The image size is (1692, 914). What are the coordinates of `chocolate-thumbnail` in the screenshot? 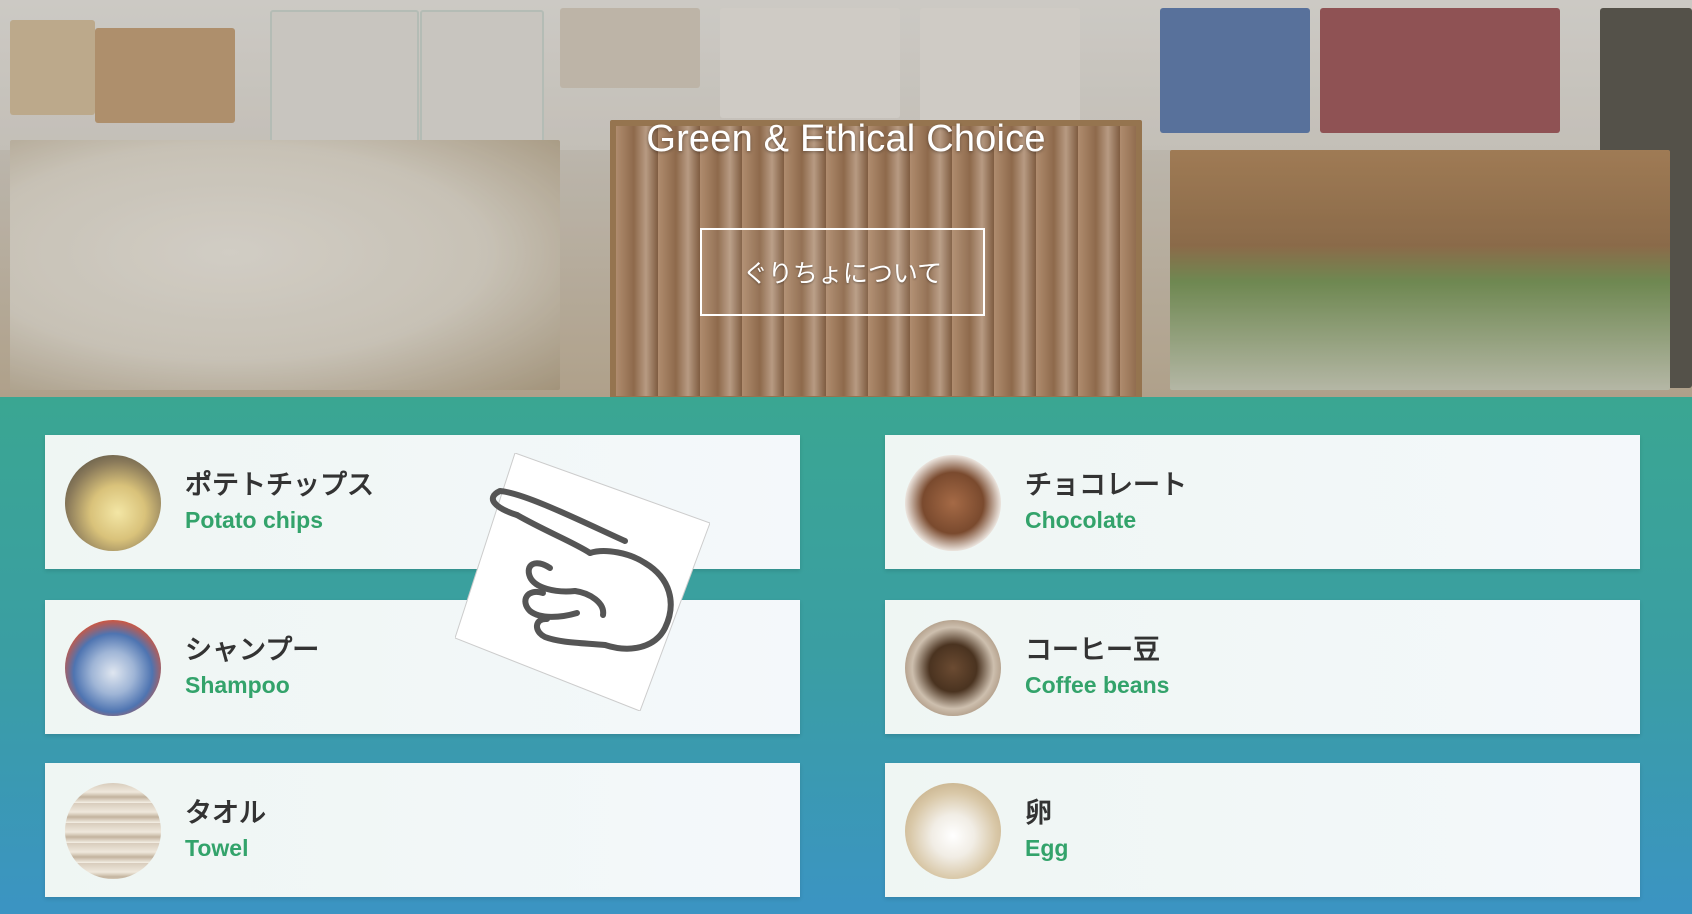 It's located at (953, 503).